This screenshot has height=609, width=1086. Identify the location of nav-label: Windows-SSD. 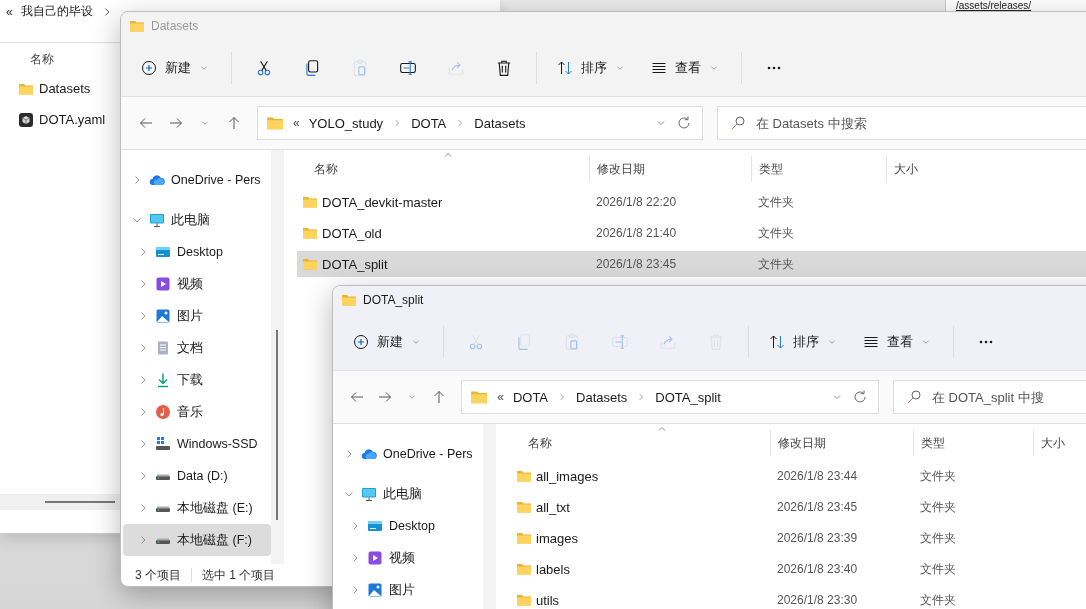
(217, 444).